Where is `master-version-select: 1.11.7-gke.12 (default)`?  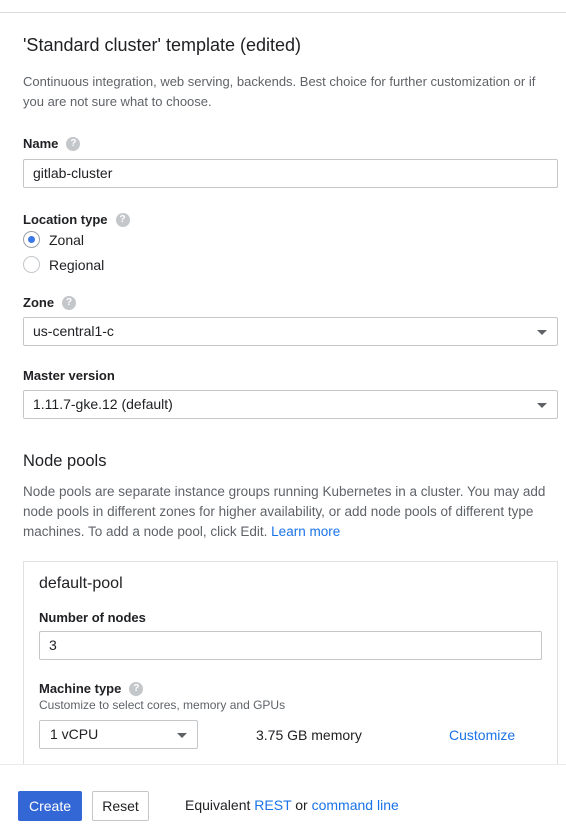
master-version-select: 1.11.7-gke.12 (default) is located at coordinates (290, 404).